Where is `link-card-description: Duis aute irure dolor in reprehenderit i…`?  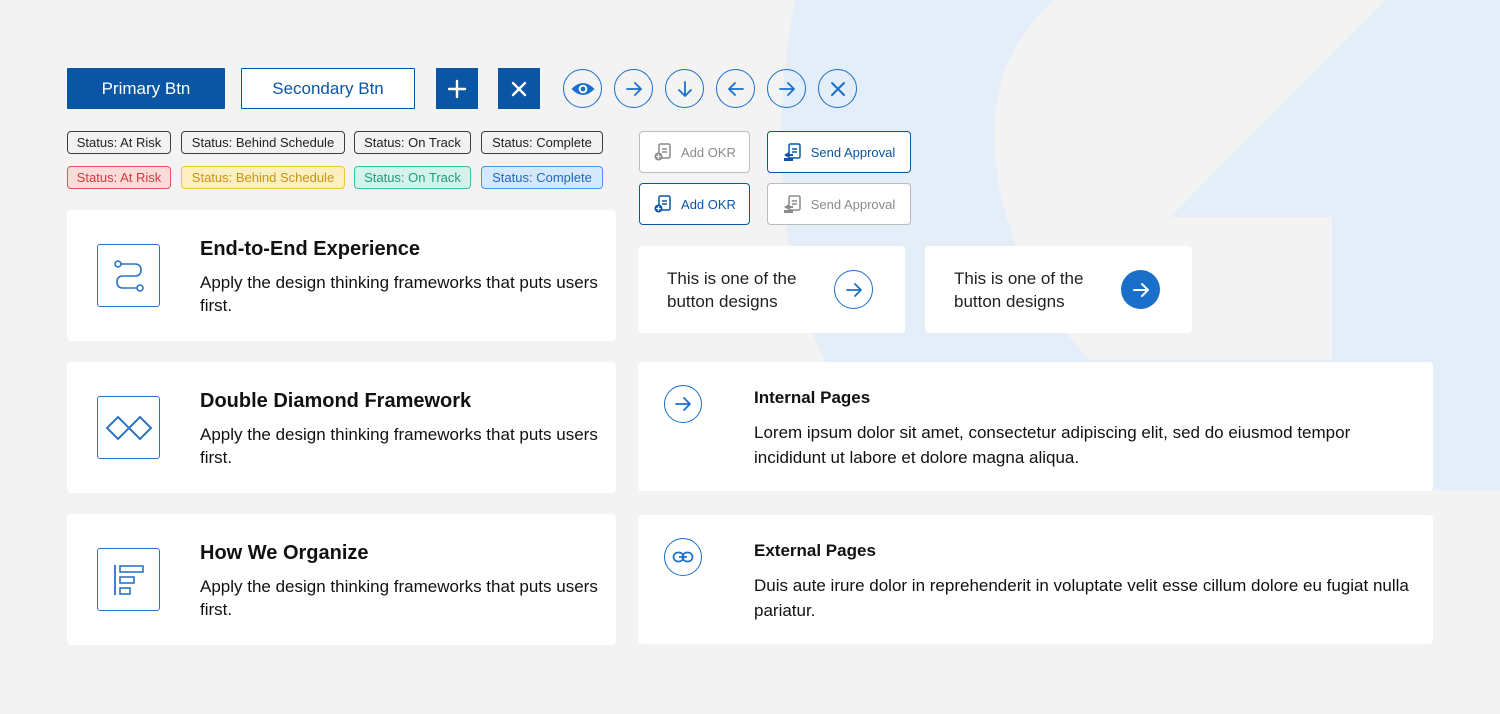 link-card-description: Duis aute irure dolor in reprehenderit i… is located at coordinates (1081, 598).